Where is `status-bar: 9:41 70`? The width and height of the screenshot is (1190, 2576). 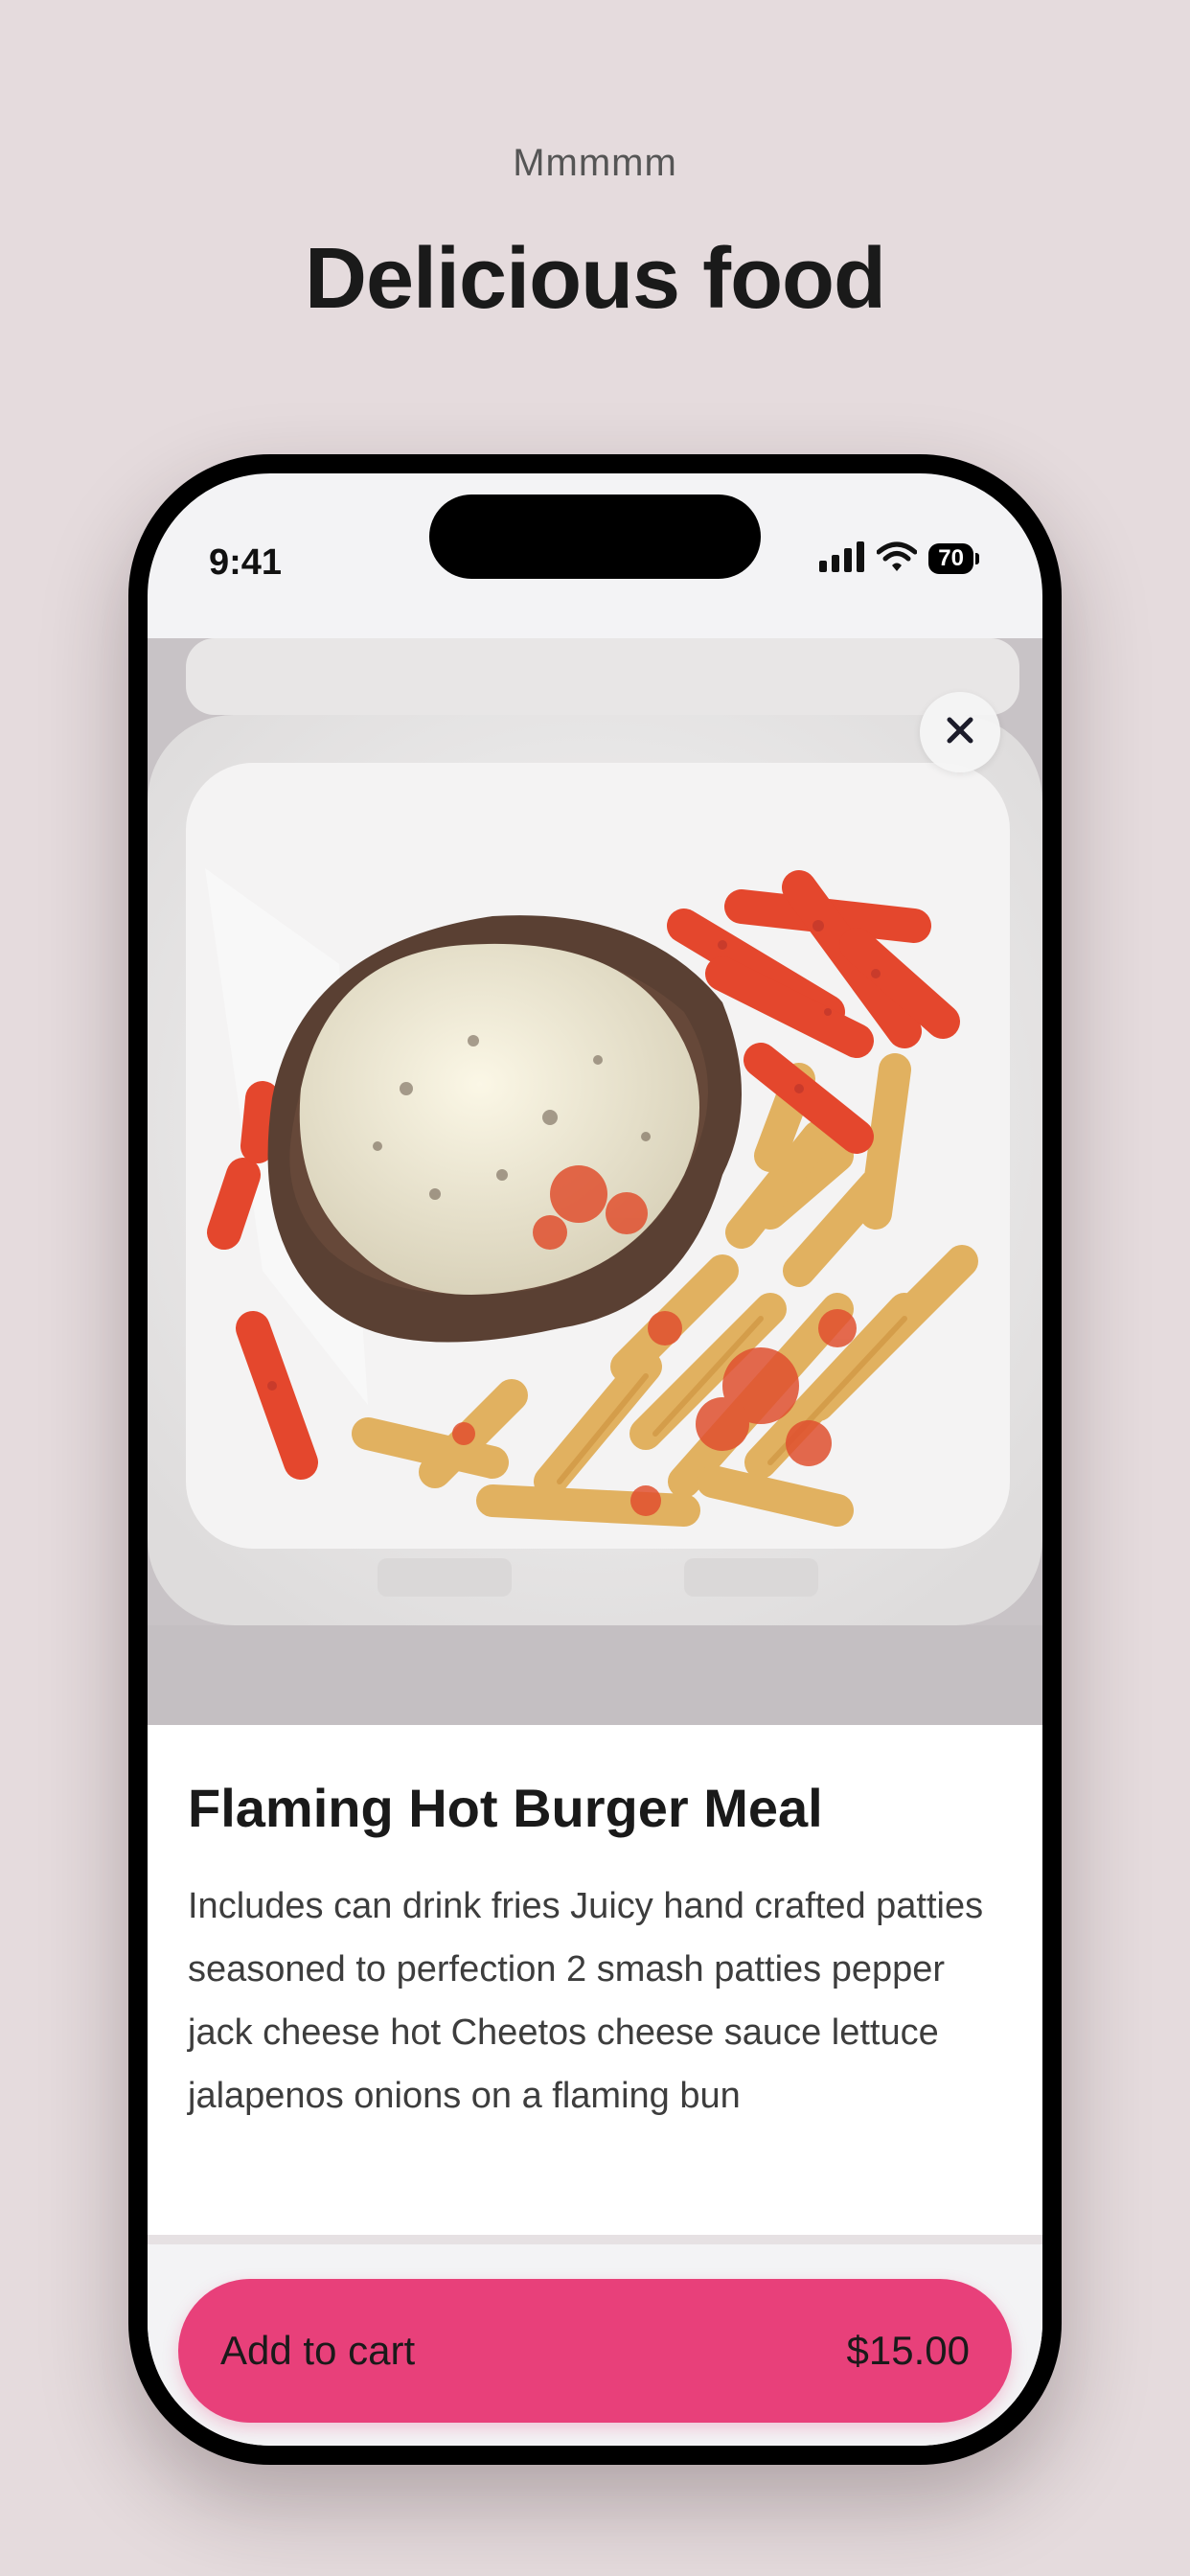
status-bar: 9:41 70 is located at coordinates (595, 550).